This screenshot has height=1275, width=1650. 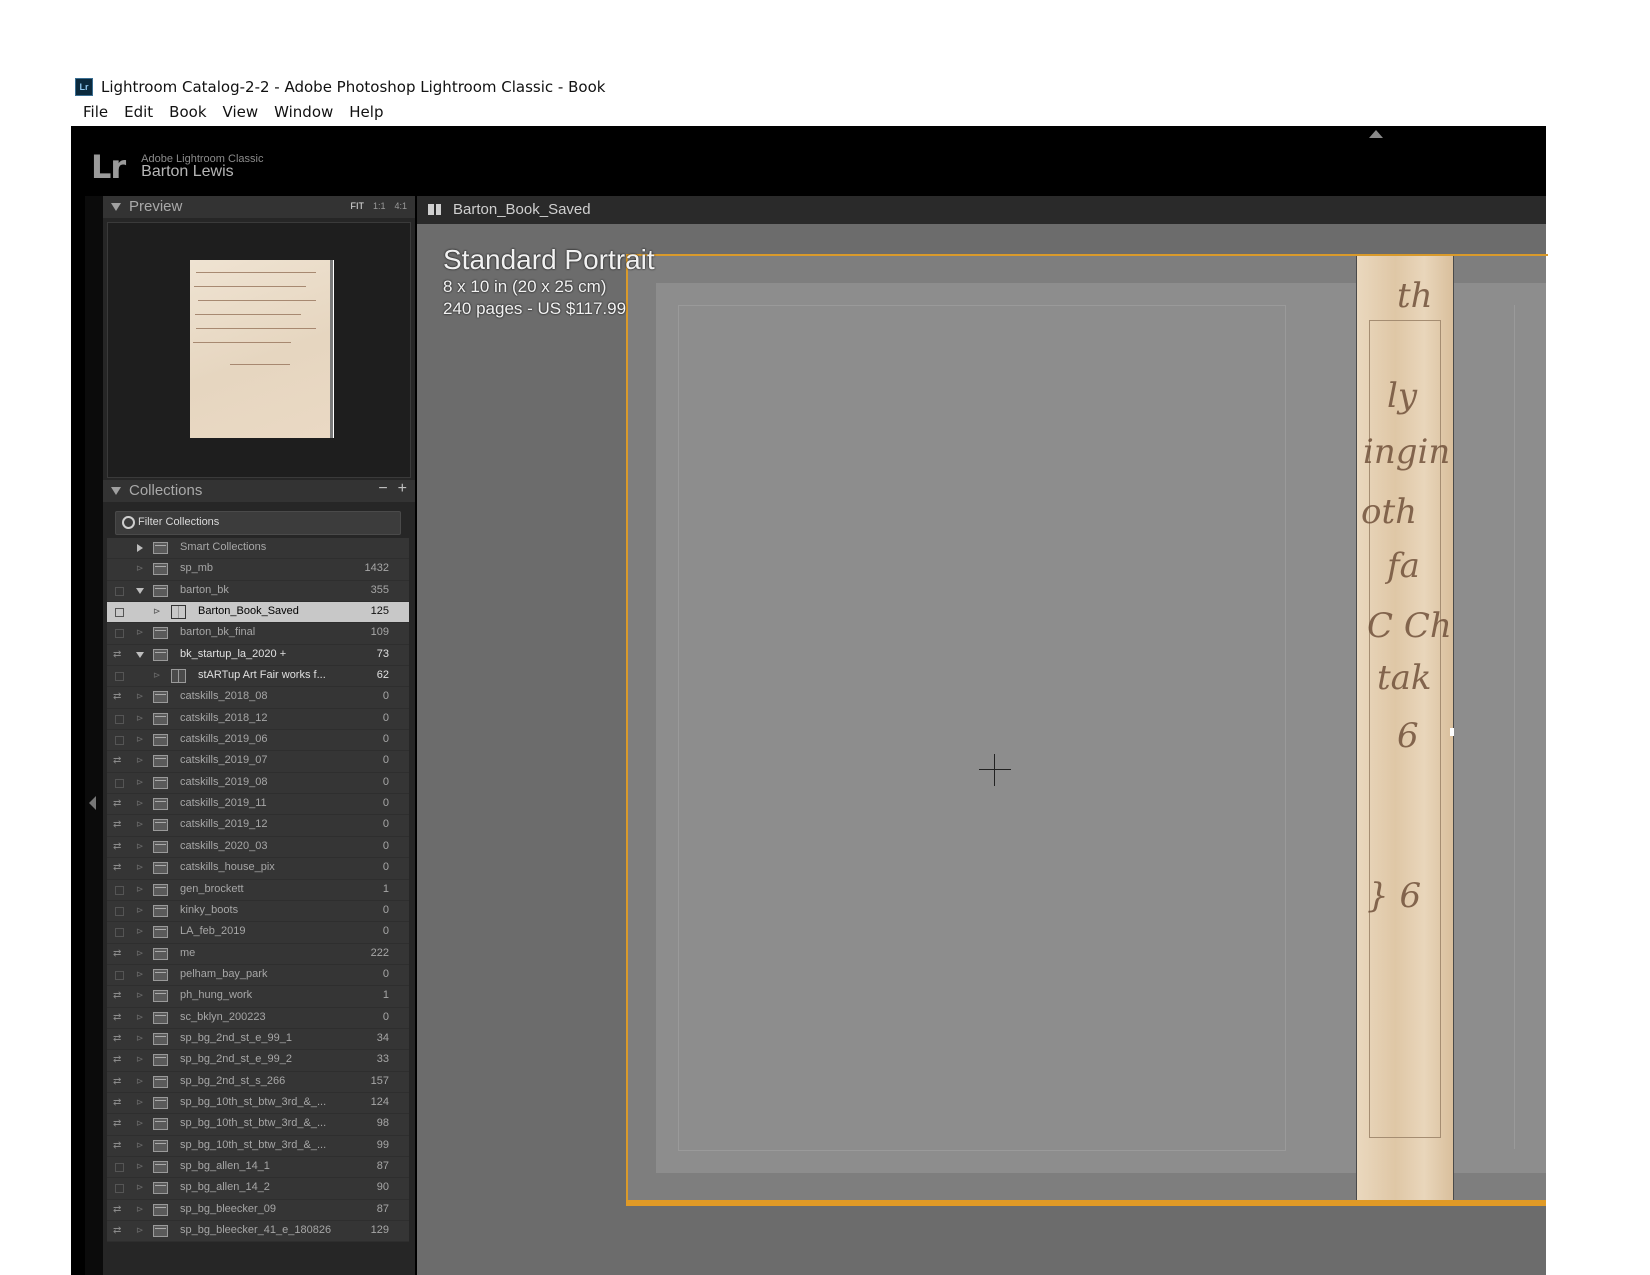 What do you see at coordinates (84, 87) in the screenshot?
I see `lightroom-app-icon: Lr` at bounding box center [84, 87].